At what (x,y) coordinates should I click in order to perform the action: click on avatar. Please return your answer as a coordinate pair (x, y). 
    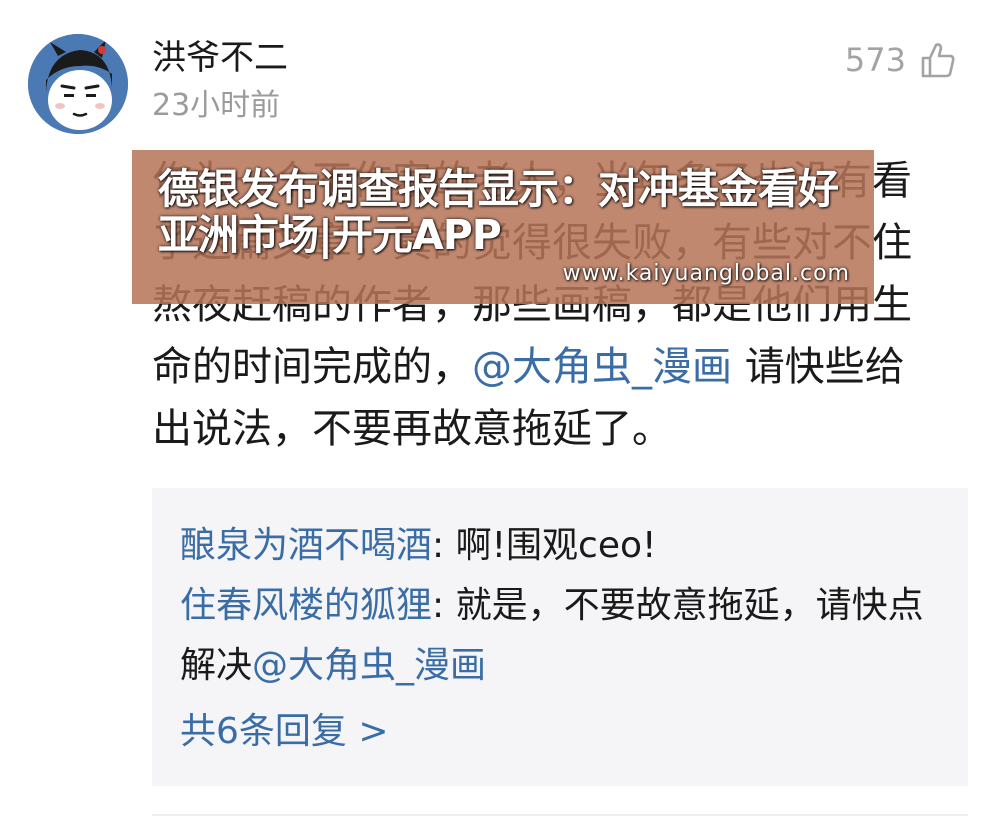
    Looking at the image, I should click on (78, 84).